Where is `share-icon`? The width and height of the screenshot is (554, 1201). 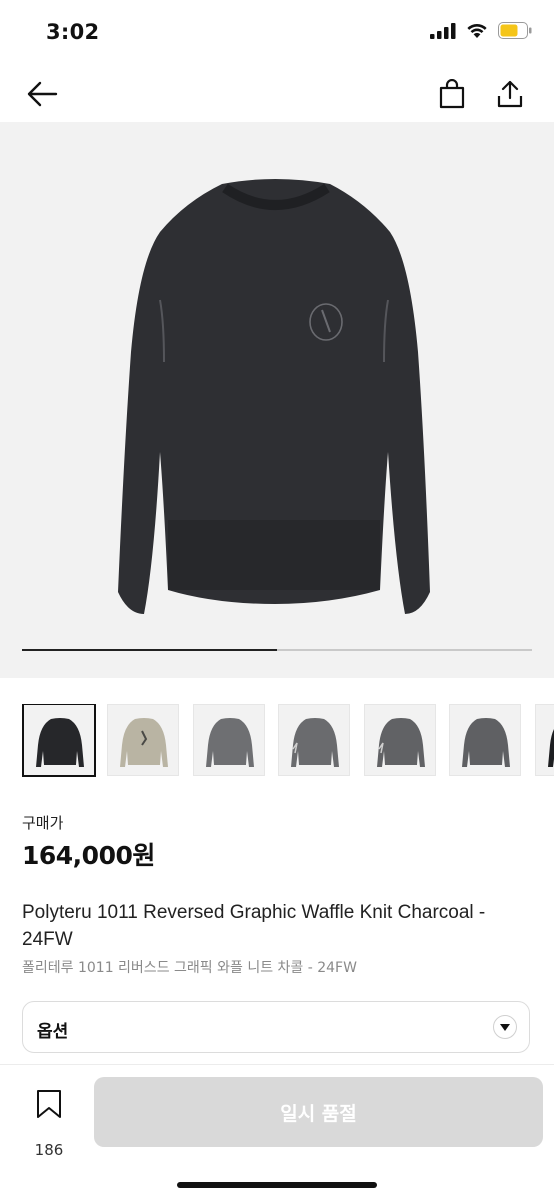
share-icon is located at coordinates (510, 94).